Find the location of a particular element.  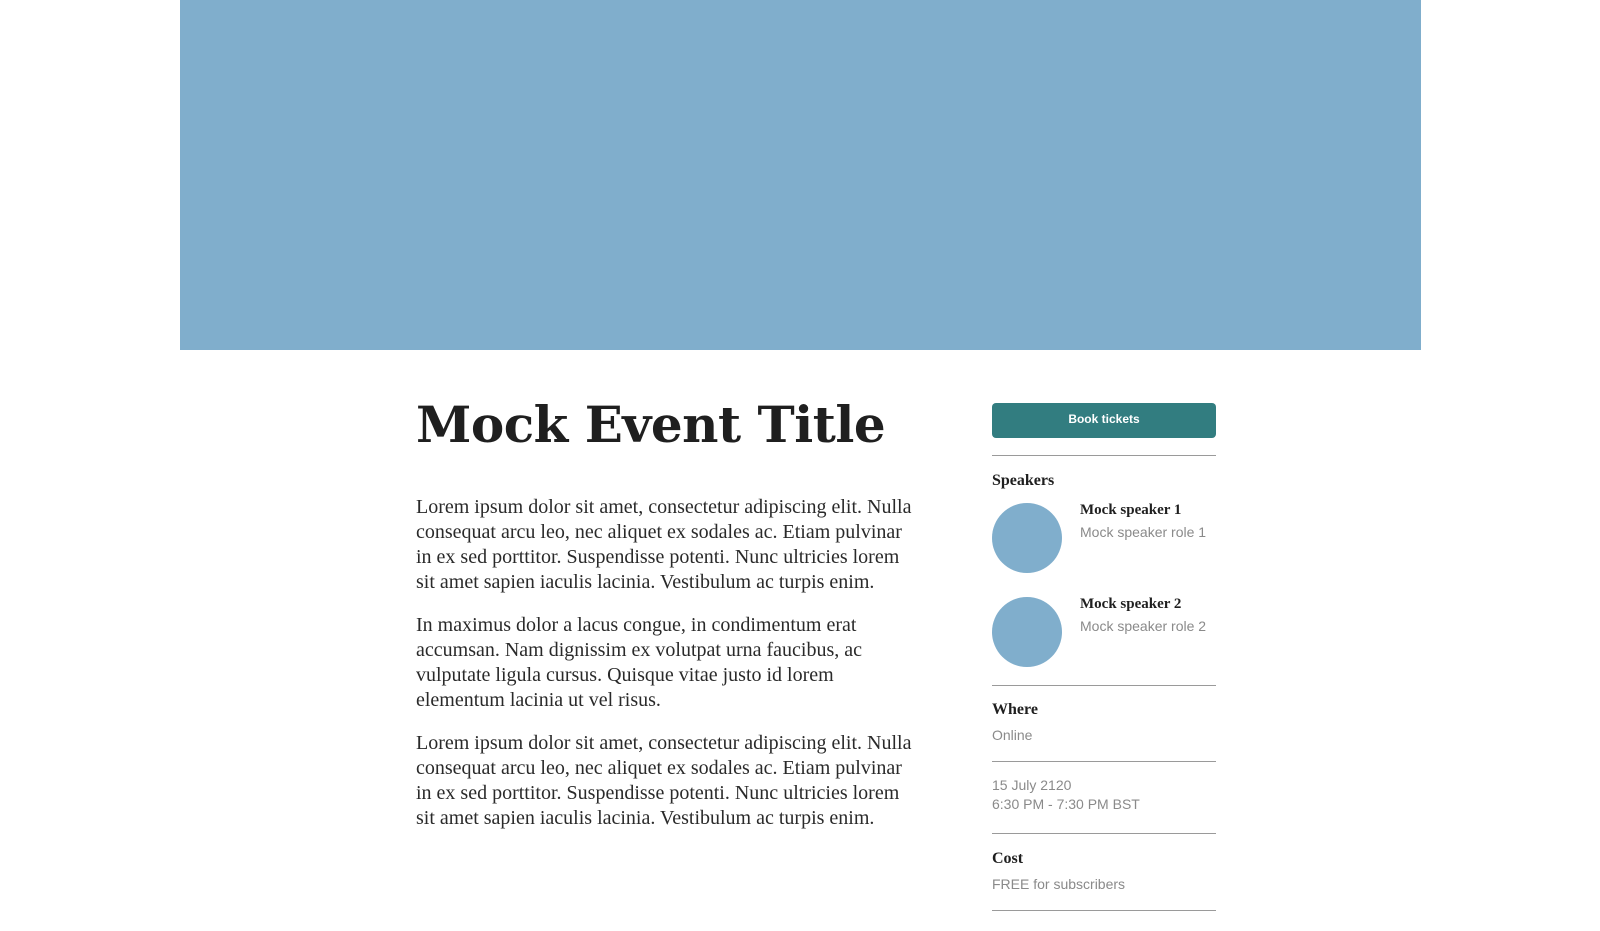

speaker-name: Mock speaker 2 is located at coordinates (1131, 604).